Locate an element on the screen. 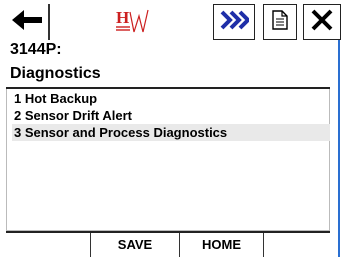 The width and height of the screenshot is (346, 263). page-title: Diagnostics is located at coordinates (55, 73).